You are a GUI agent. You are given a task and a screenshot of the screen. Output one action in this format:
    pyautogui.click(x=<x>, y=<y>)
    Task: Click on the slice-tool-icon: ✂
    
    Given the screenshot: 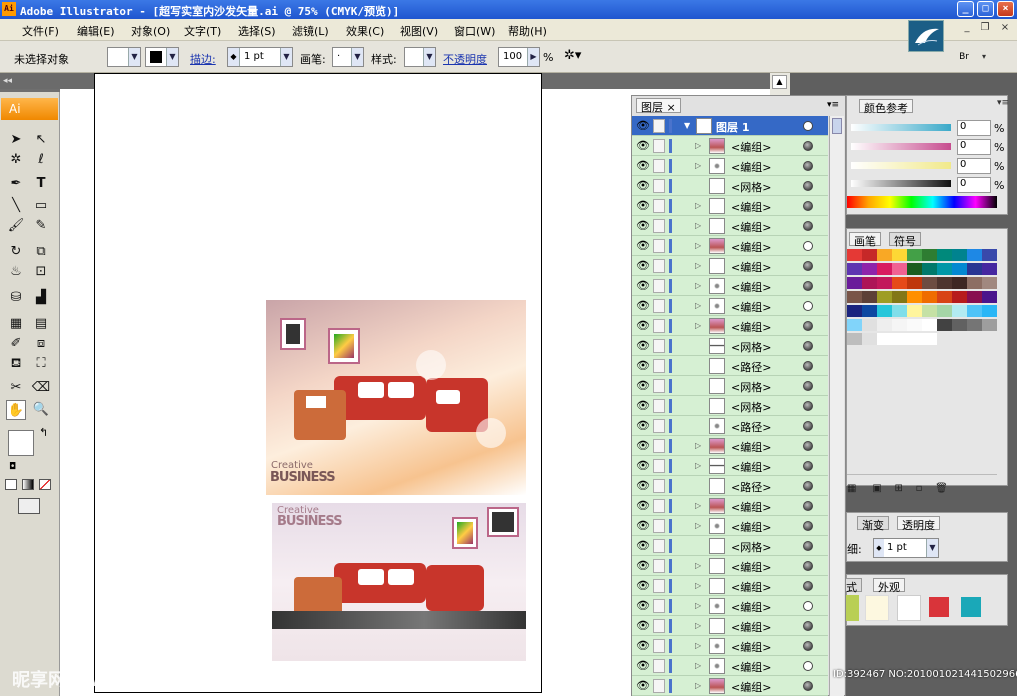 What is the action you would take?
    pyautogui.click(x=16, y=388)
    